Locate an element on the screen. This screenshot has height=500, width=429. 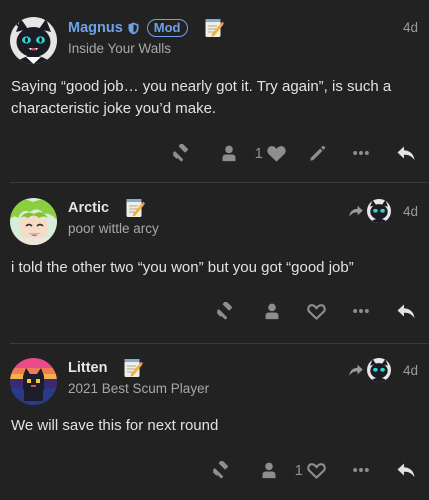
like-button is located at coordinates (316, 311).